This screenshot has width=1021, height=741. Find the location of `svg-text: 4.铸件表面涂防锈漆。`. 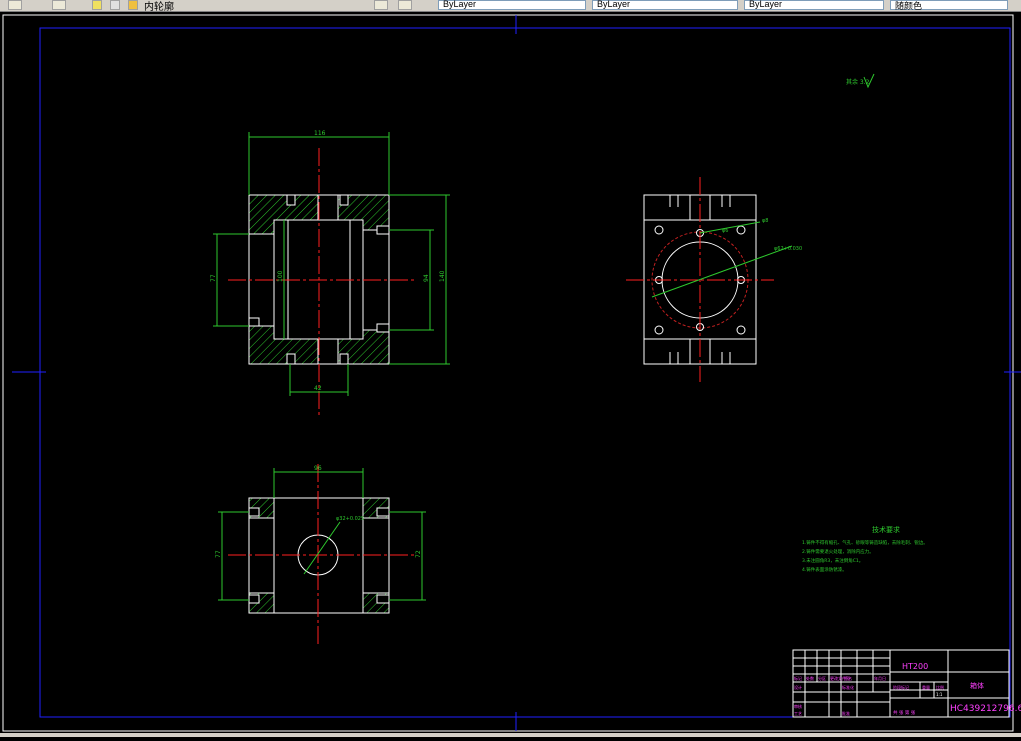

svg-text: 4.铸件表面涂防锈漆。 is located at coordinates (824, 569).